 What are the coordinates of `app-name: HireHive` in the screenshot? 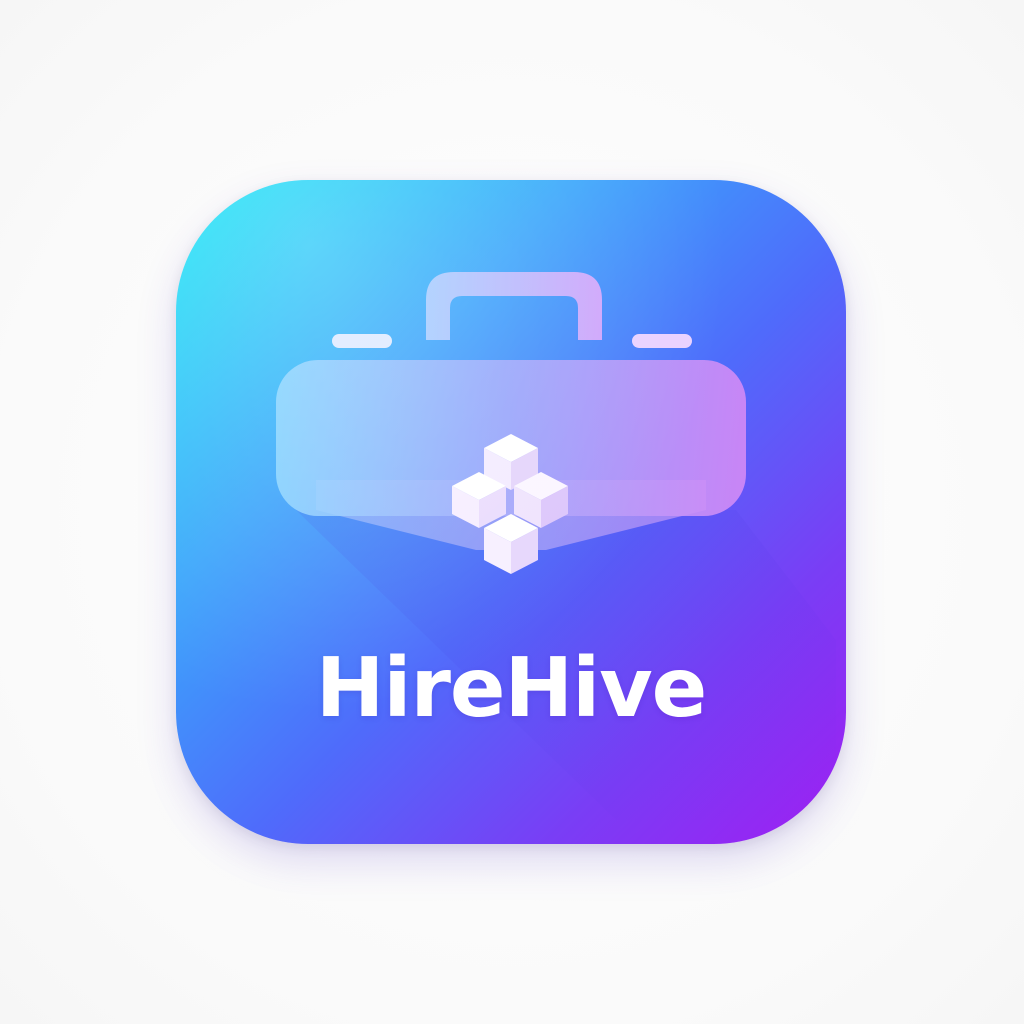 It's located at (511, 688).